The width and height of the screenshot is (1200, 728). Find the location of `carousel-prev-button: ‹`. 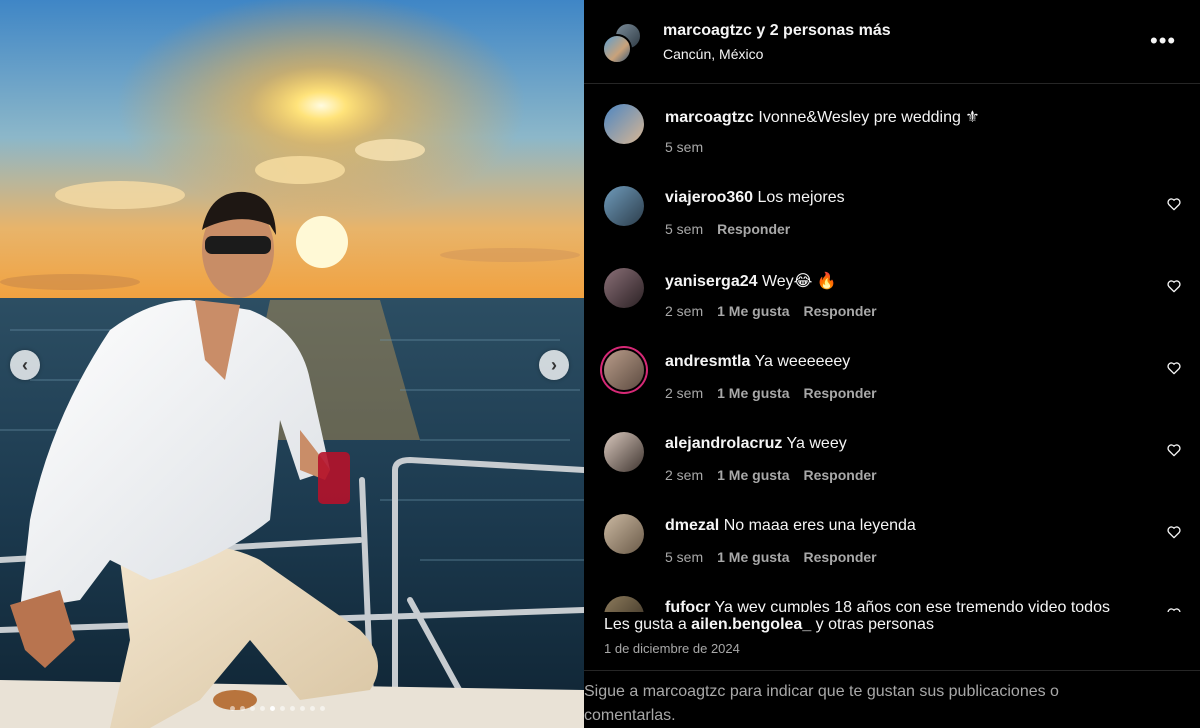

carousel-prev-button: ‹ is located at coordinates (25, 365).